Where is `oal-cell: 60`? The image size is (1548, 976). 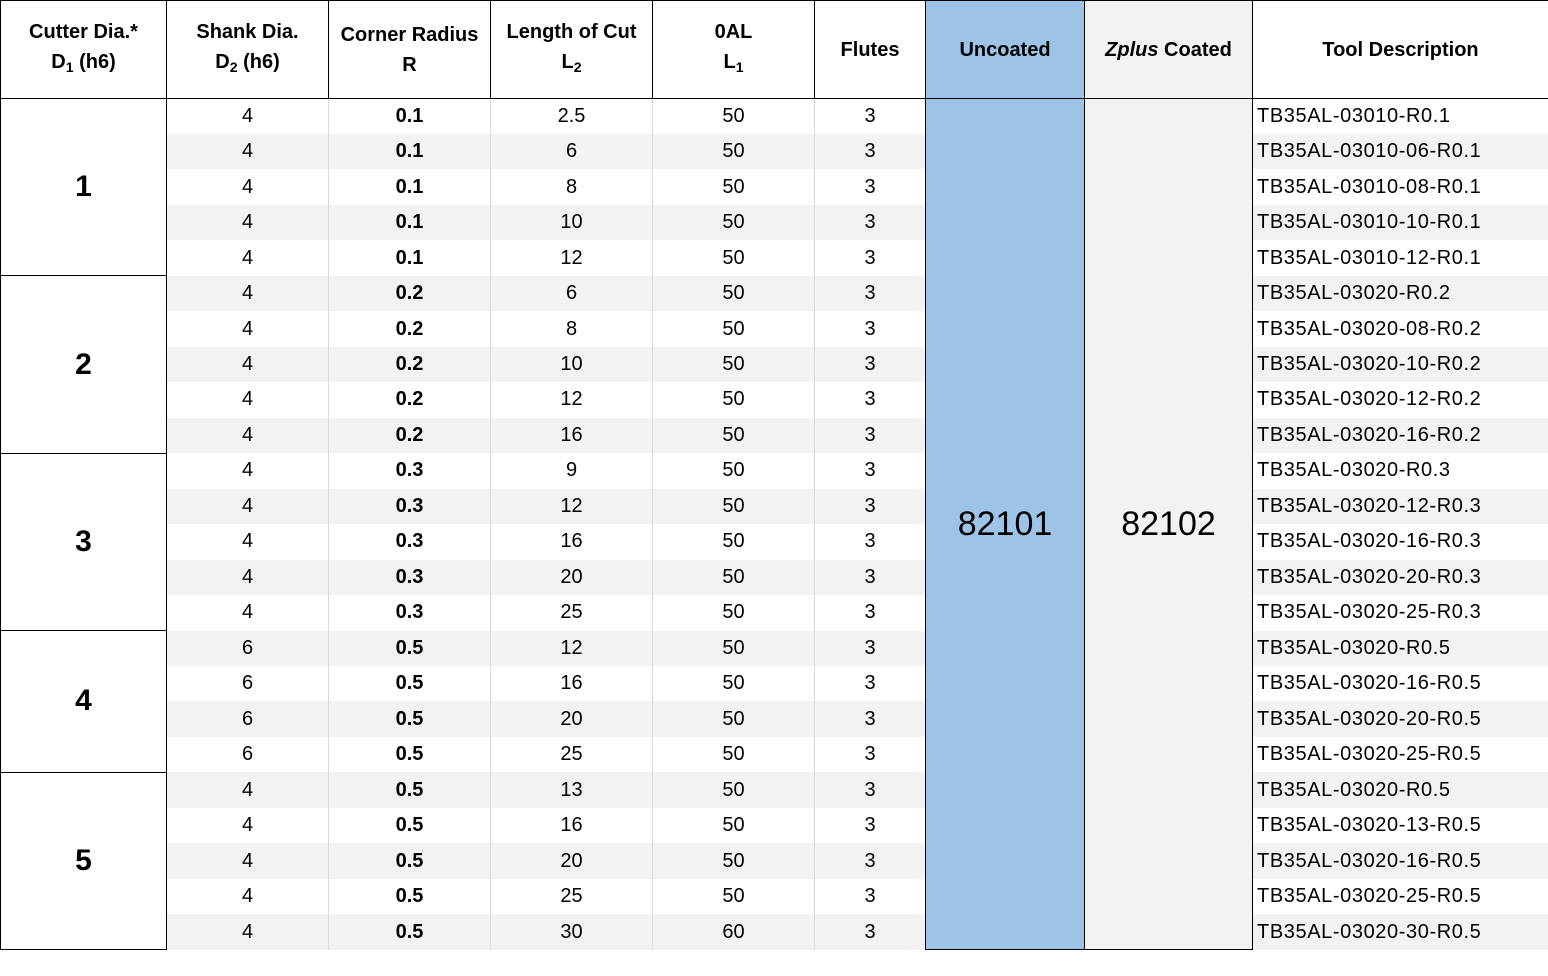 oal-cell: 60 is located at coordinates (733, 932).